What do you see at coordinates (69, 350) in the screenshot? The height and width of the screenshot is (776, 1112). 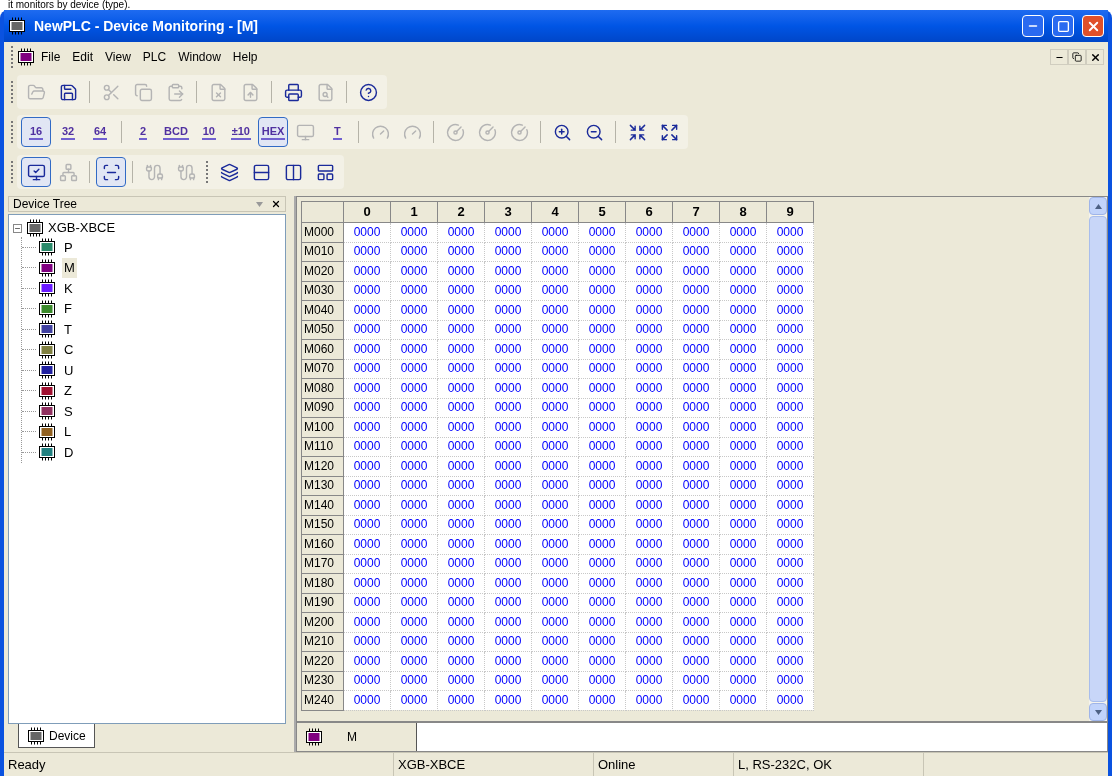 I see `tree-item: C` at bounding box center [69, 350].